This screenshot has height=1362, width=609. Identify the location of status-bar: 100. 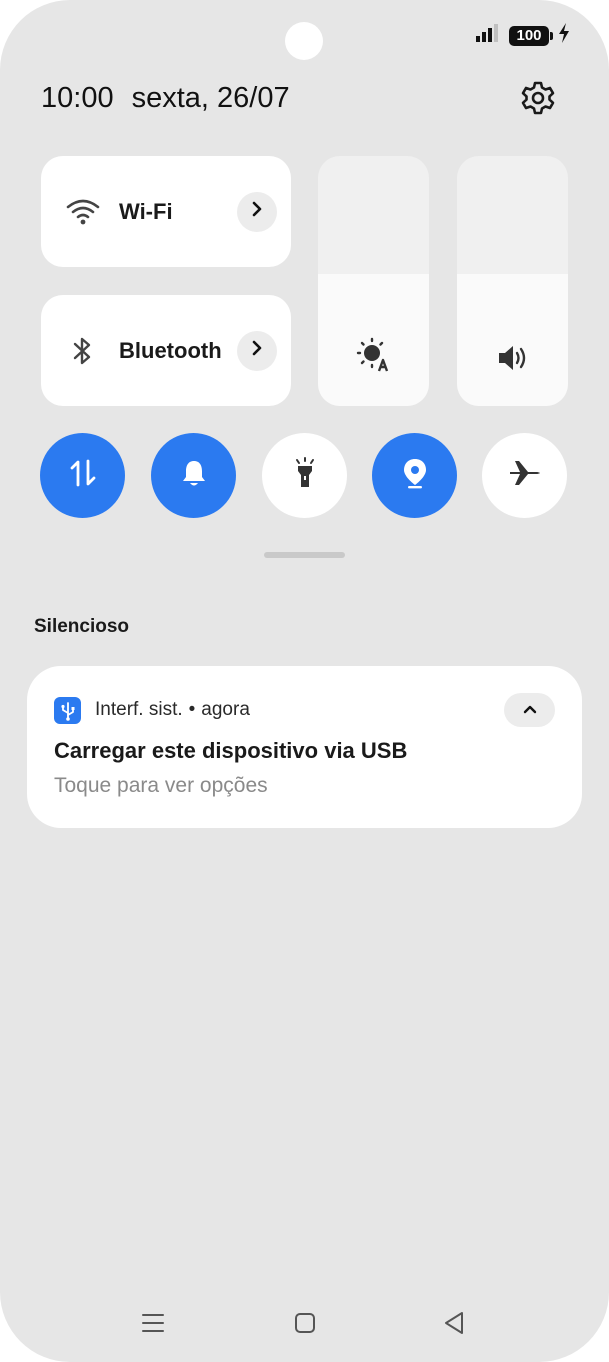
(523, 35).